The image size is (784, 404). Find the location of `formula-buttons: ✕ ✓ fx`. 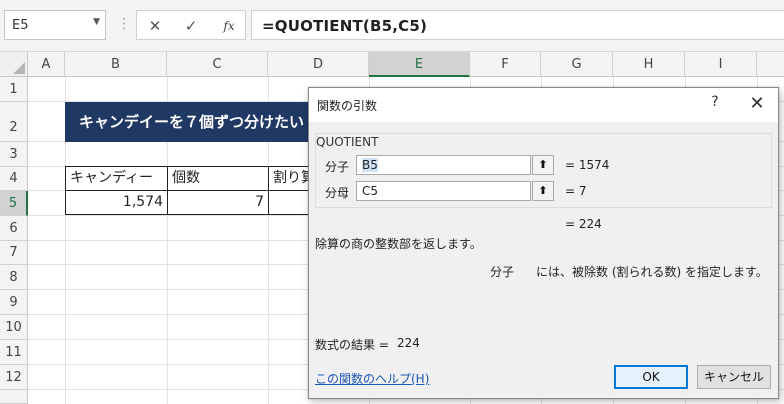

formula-buttons: ✕ ✓ fx is located at coordinates (191, 25).